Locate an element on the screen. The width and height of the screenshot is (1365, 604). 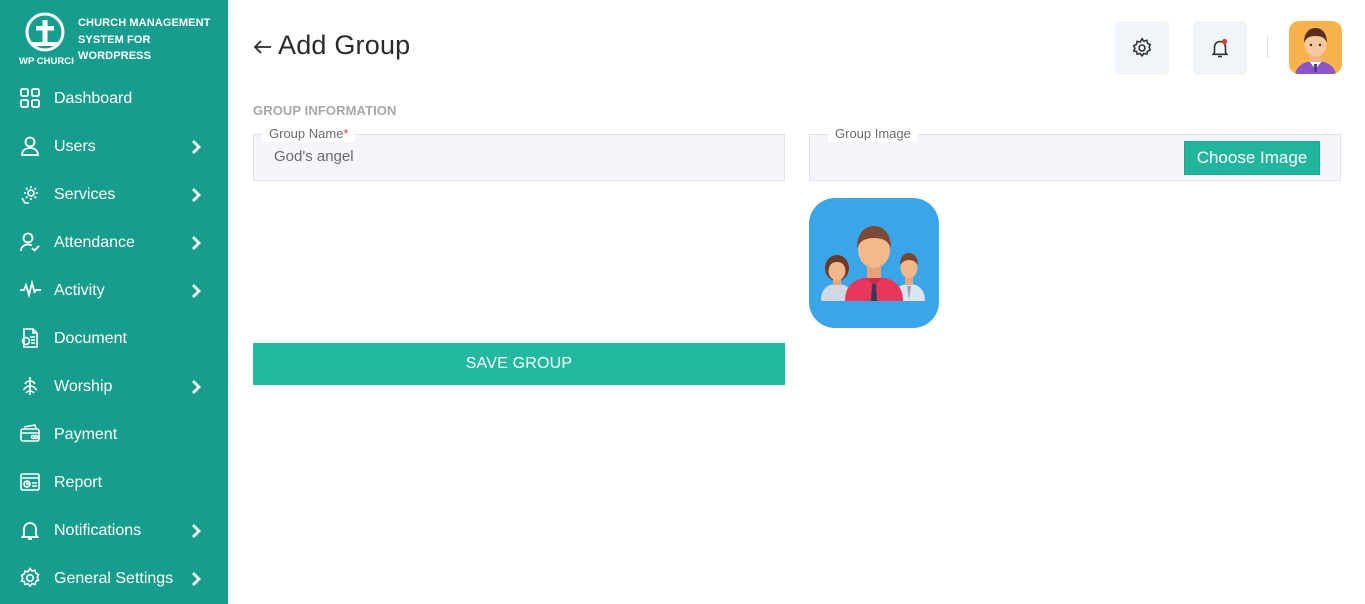
group-image-preview is located at coordinates (874, 263).